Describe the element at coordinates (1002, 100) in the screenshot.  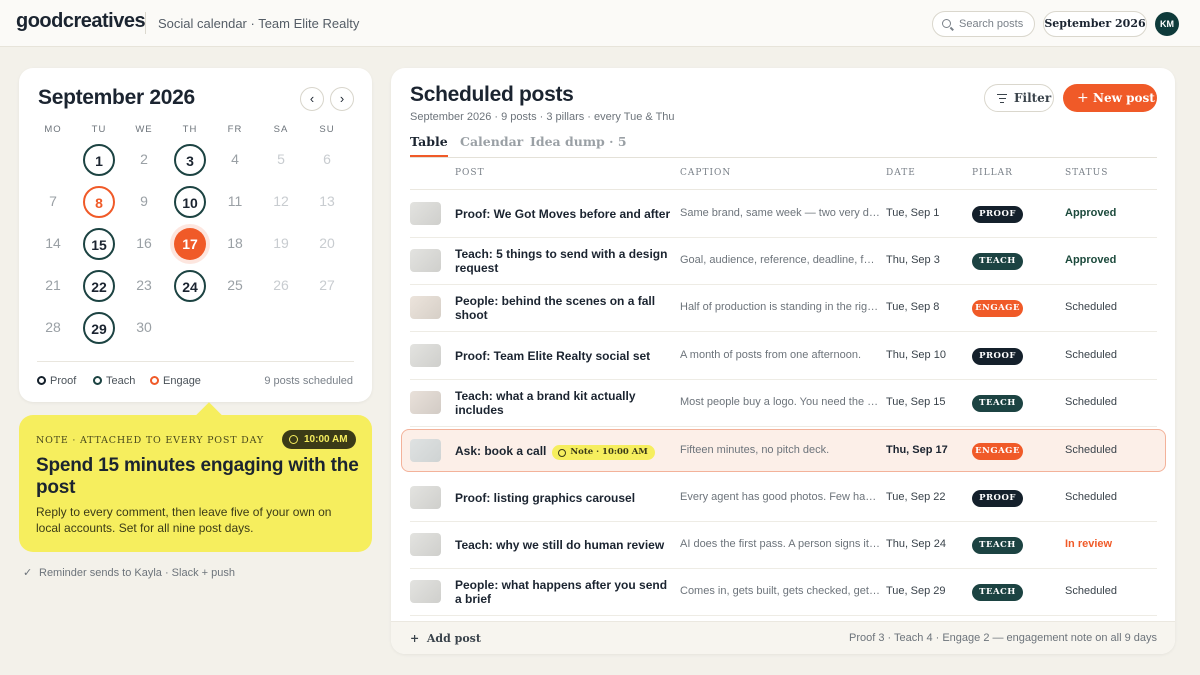
I see `filter-icon` at that location.